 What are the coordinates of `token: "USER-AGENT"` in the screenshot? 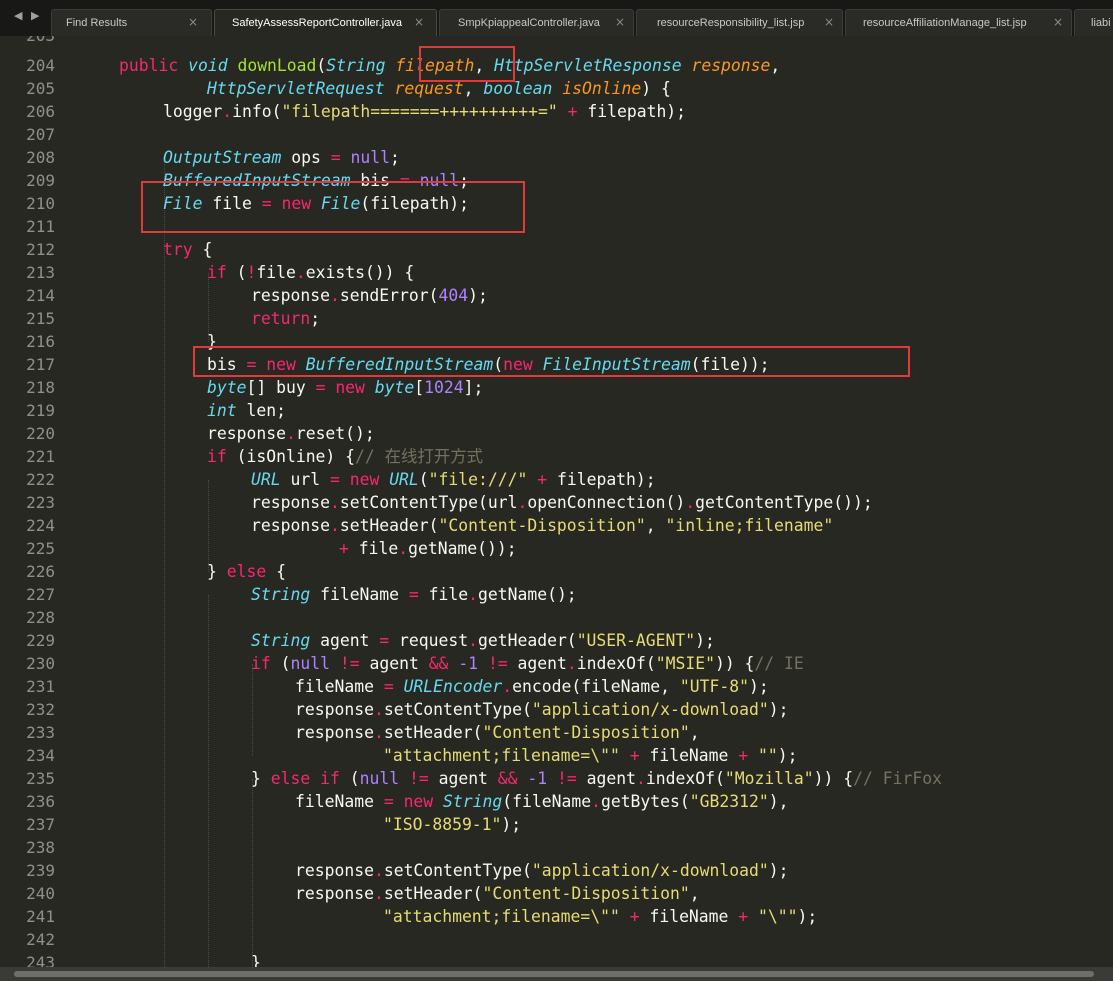 It's located at (636, 640).